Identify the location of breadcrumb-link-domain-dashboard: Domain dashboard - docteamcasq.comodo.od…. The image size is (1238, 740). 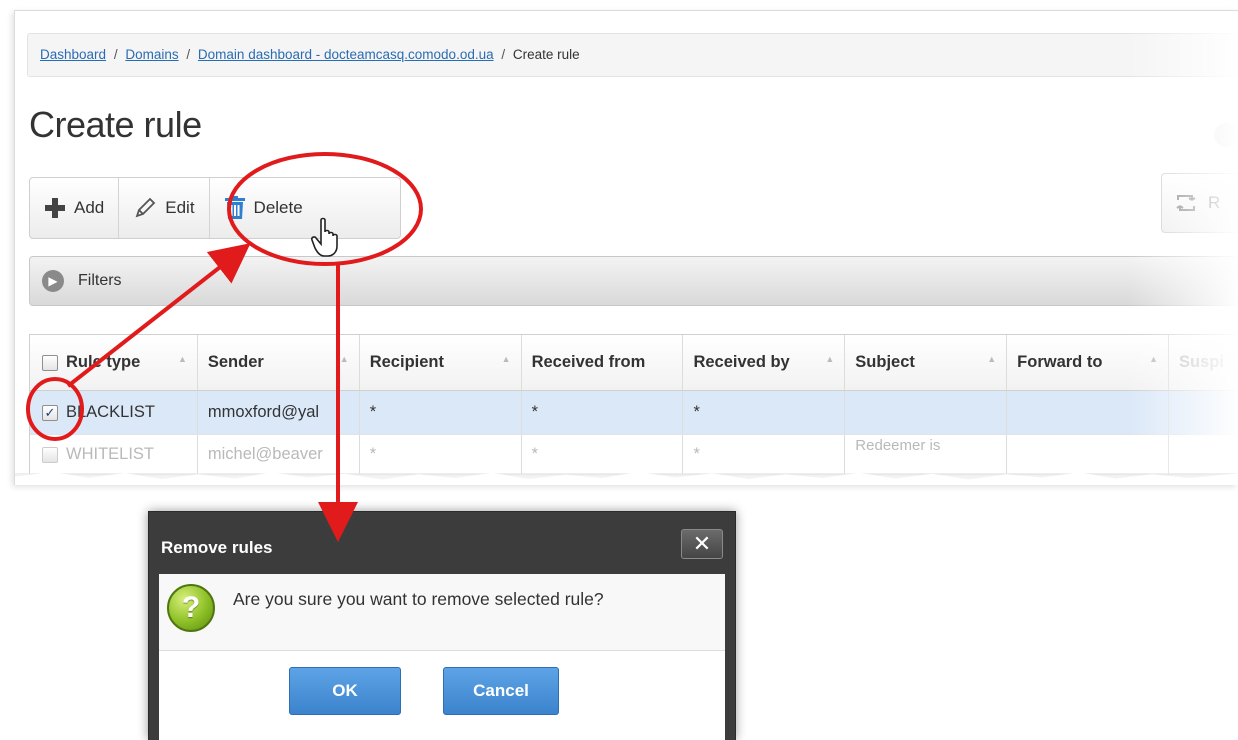
(346, 54).